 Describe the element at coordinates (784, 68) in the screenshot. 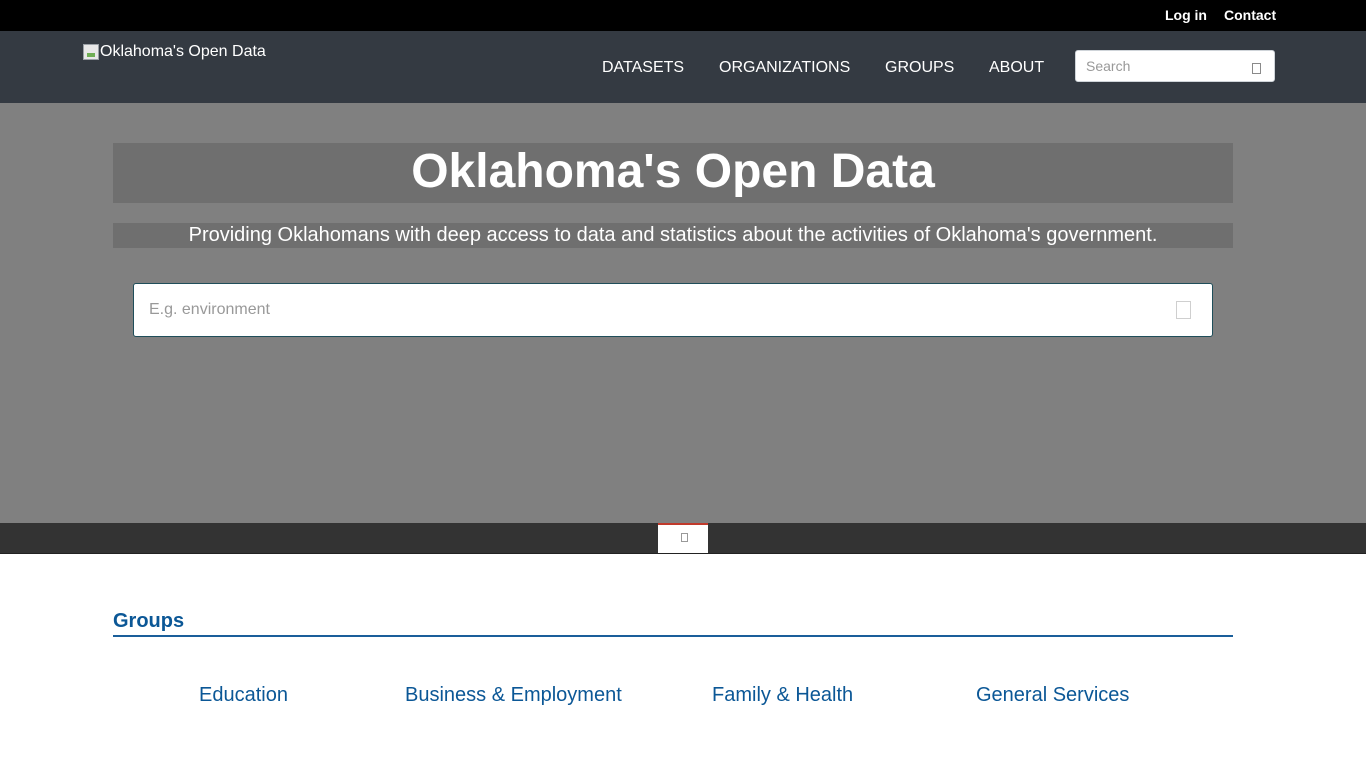

I see `nav-organizations: ORGANIZATIONS` at that location.